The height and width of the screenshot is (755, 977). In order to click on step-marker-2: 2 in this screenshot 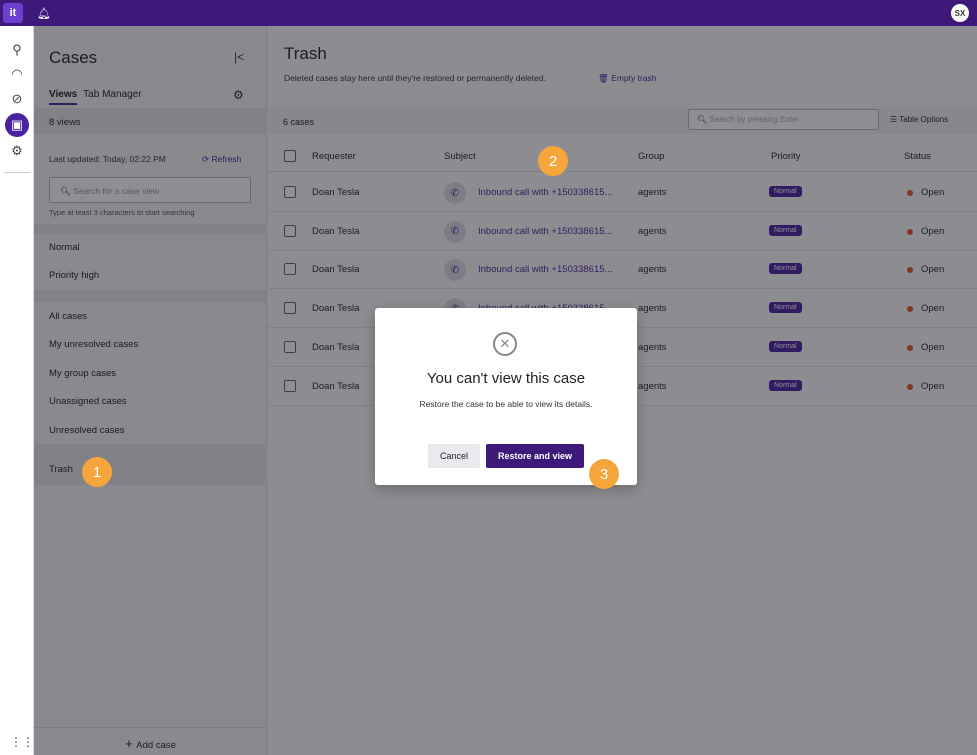, I will do `click(553, 161)`.